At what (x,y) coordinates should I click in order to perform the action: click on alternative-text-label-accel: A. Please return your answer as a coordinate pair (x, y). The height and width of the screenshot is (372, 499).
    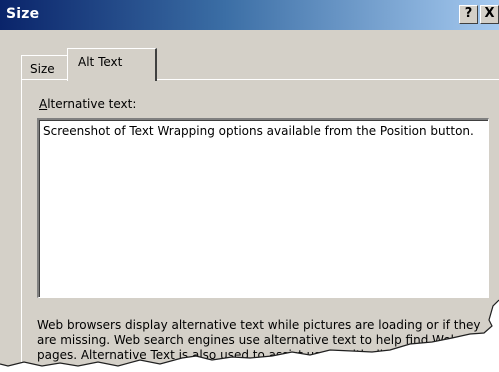
    Looking at the image, I should click on (43, 104).